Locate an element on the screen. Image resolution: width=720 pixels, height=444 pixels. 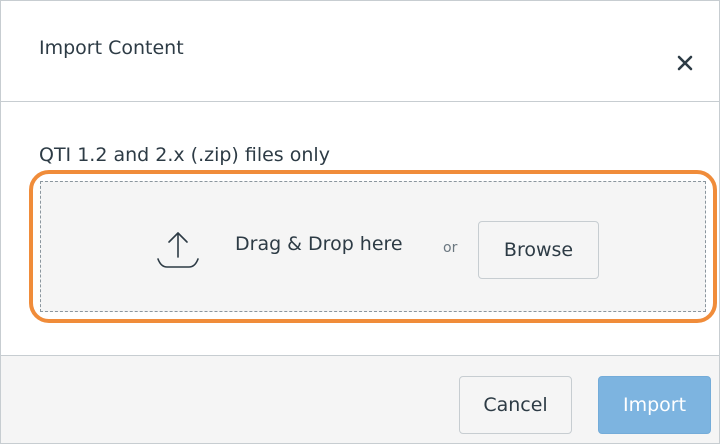
close-icon is located at coordinates (685, 63).